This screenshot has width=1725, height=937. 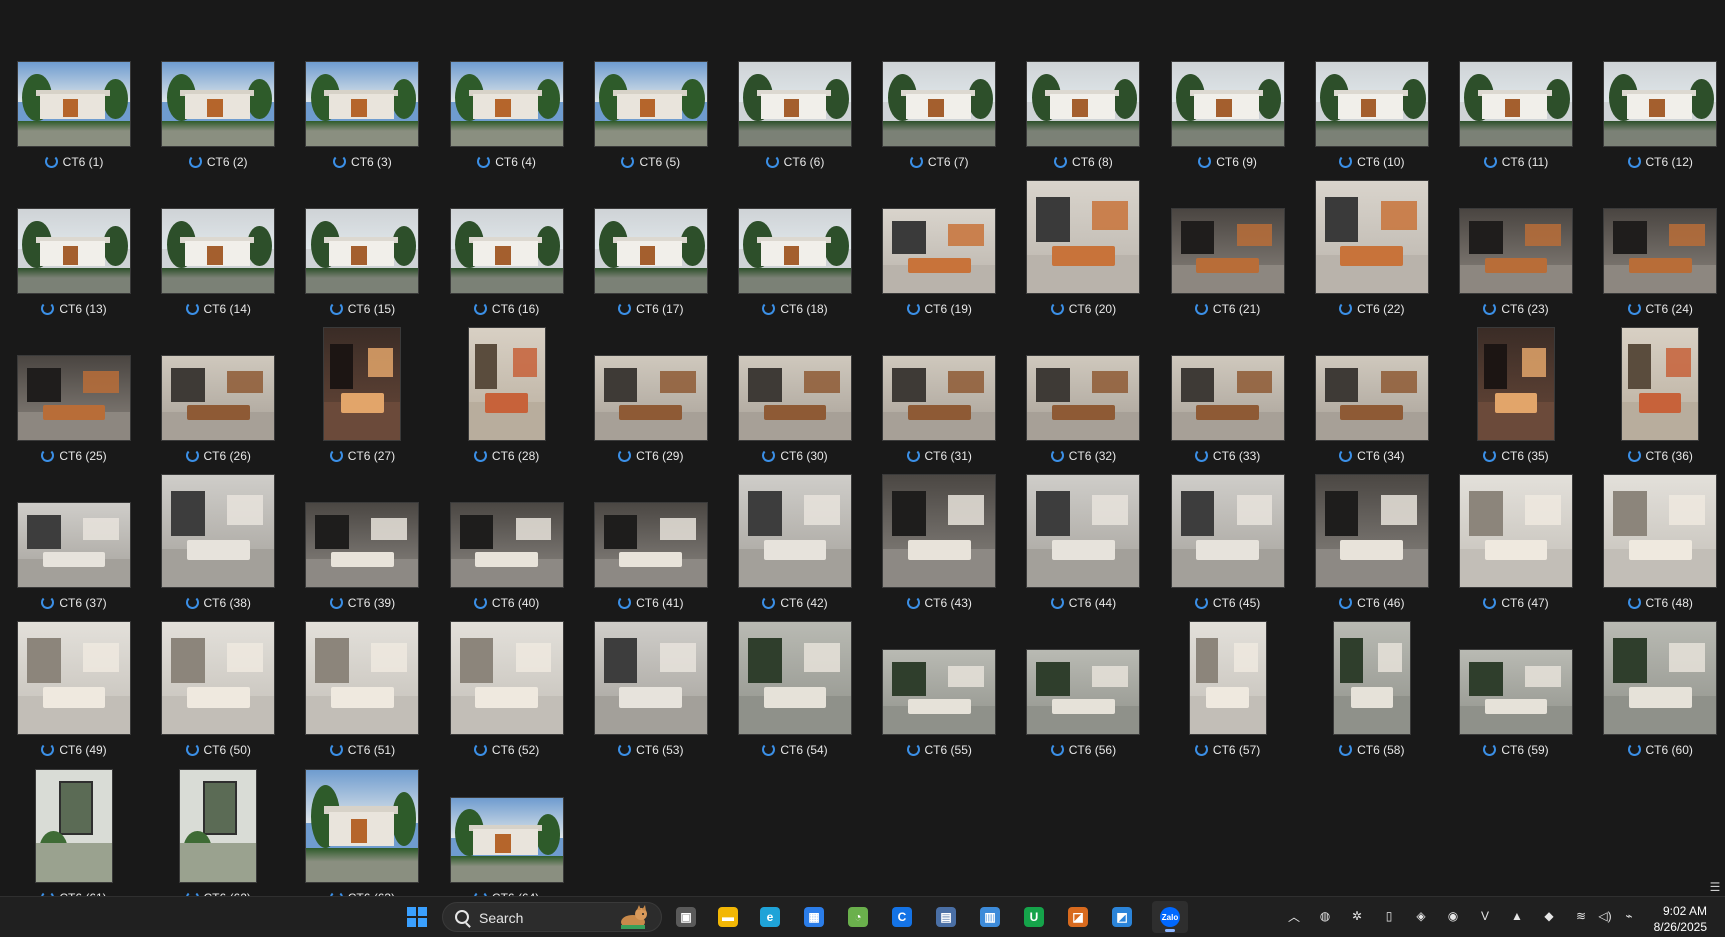 I want to click on chrome-icon: ◍, so click(x=1325, y=916).